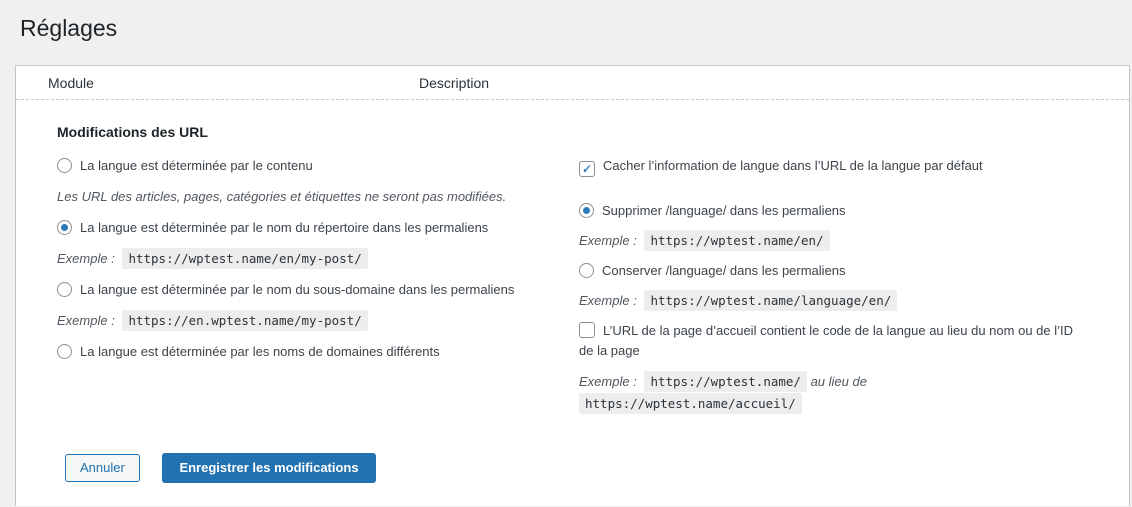  What do you see at coordinates (838, 381) in the screenshot?
I see `example-middle-text: au lieu de` at bounding box center [838, 381].